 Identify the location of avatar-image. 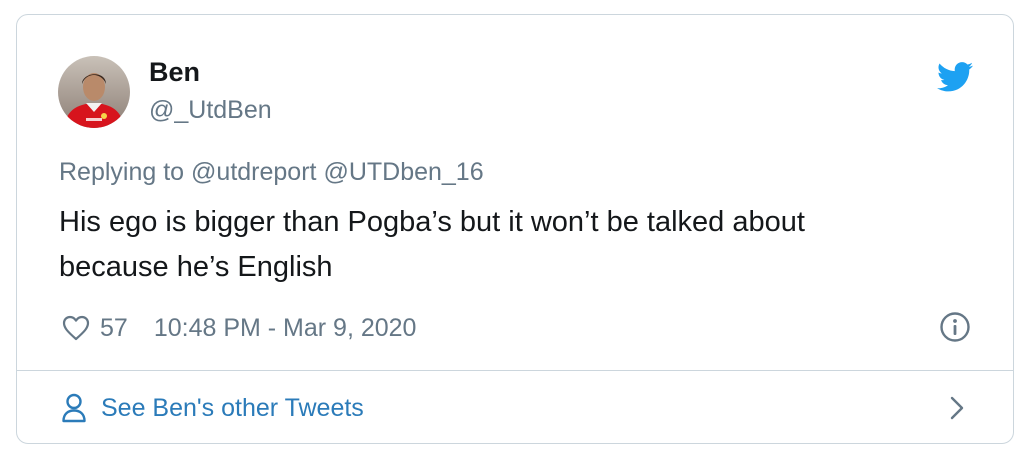
(94, 92).